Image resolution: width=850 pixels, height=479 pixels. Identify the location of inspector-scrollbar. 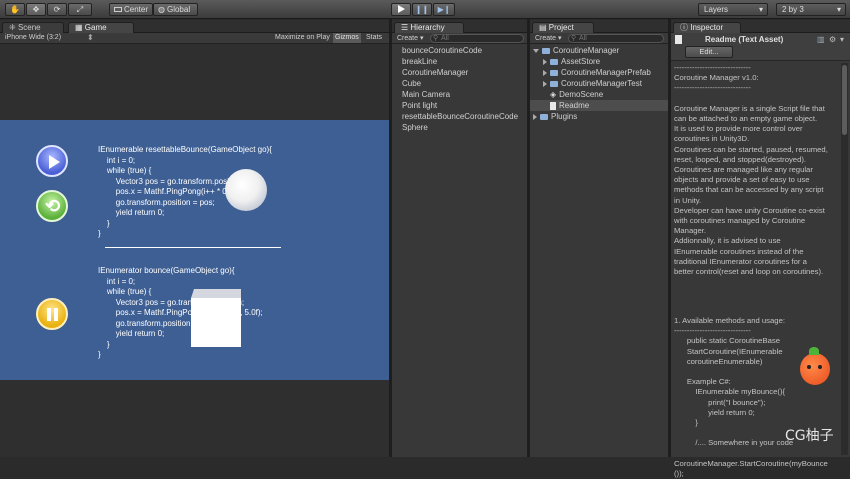
(844, 259).